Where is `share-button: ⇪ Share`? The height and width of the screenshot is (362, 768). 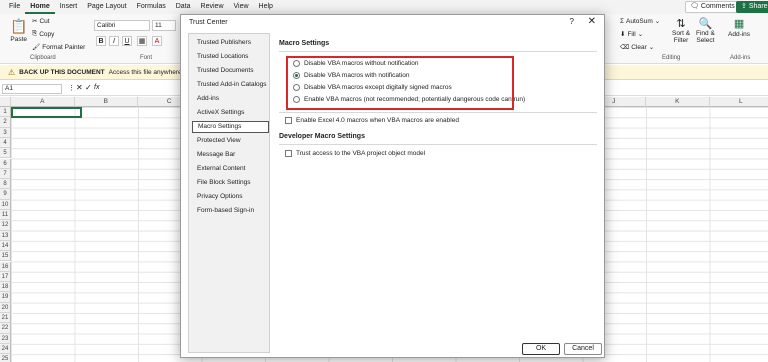 share-button: ⇪ Share is located at coordinates (752, 7).